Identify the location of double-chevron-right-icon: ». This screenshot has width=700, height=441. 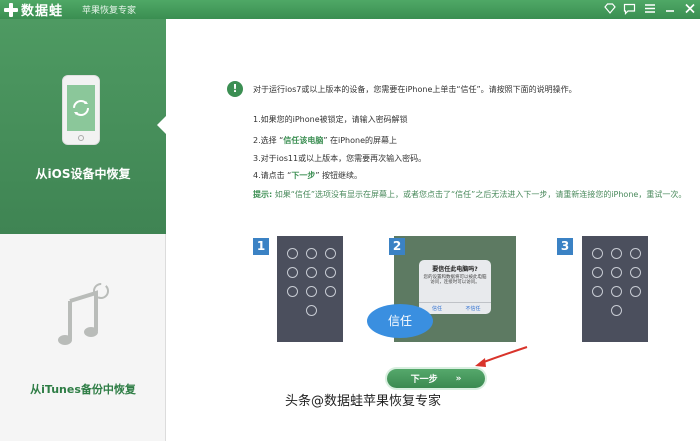
(458, 378).